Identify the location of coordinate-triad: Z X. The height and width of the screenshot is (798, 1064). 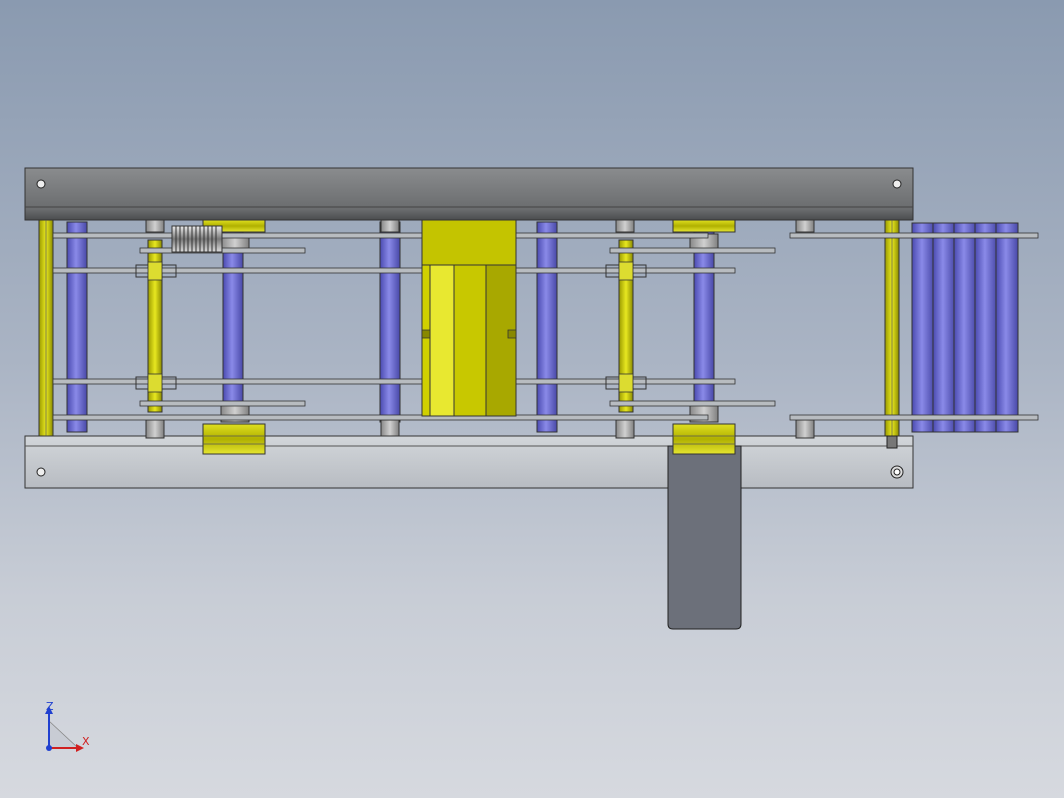
(67, 726).